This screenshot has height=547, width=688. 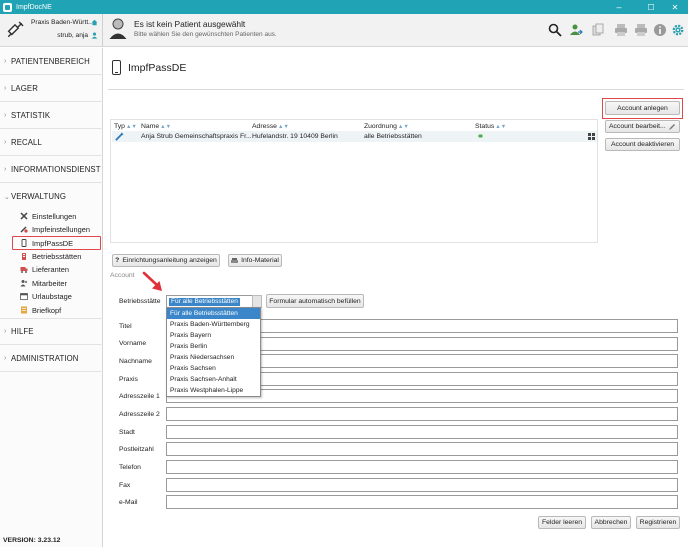 I want to click on app-icon, so click(x=7, y=7).